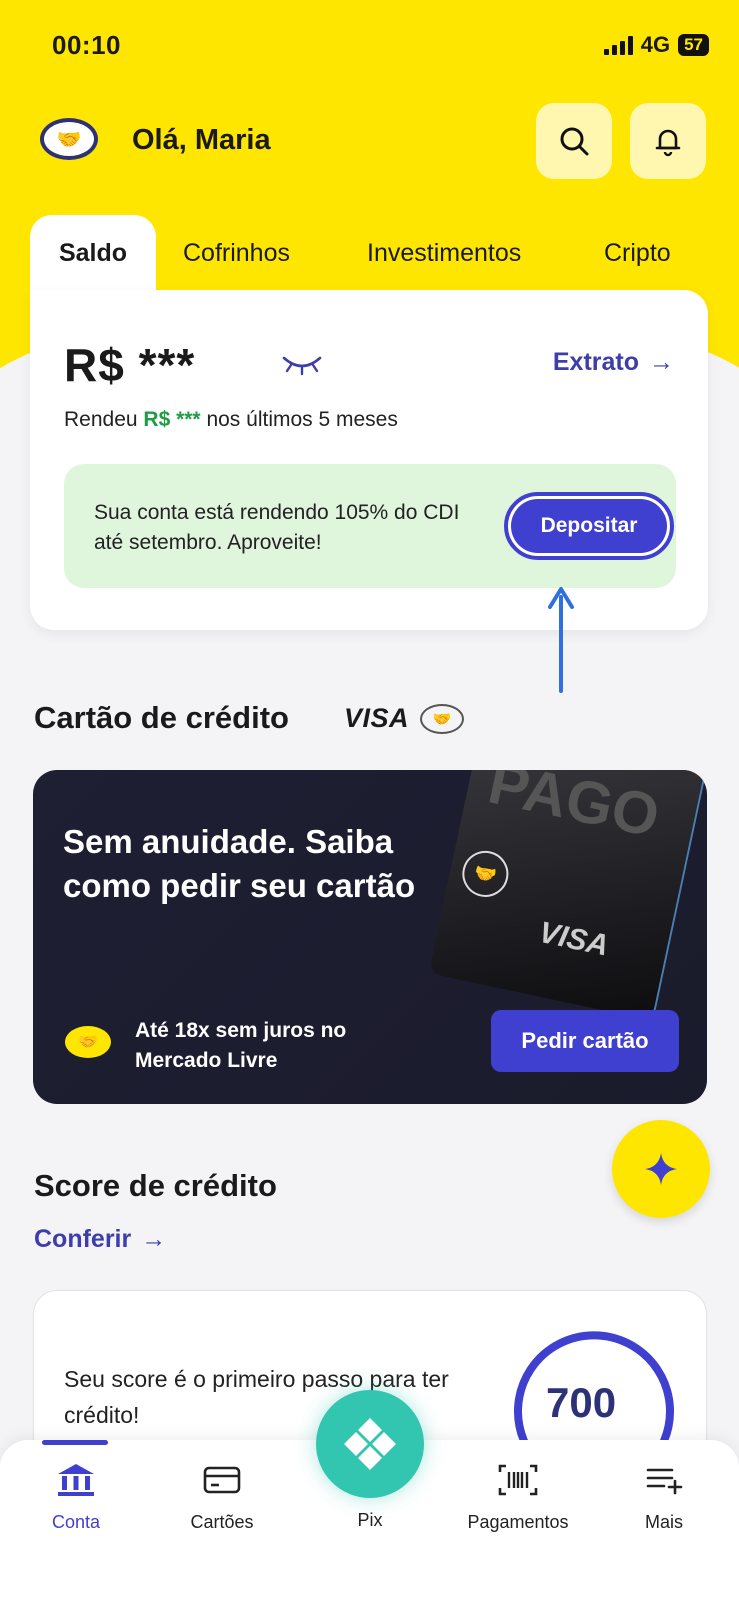  Describe the element at coordinates (369, 45) in the screenshot. I see `status-bar: 00:10 4G 57` at that location.